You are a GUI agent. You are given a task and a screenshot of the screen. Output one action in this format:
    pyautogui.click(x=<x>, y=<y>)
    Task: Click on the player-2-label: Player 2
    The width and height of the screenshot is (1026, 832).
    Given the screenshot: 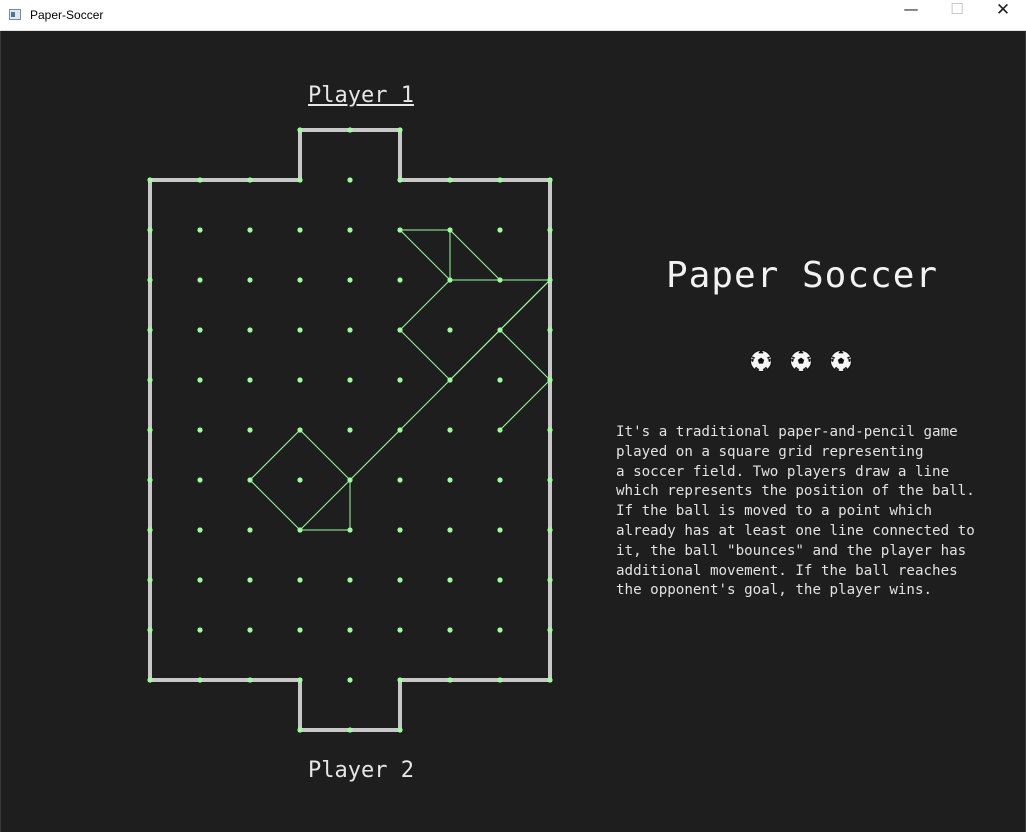 What is the action you would take?
    pyautogui.click(x=361, y=770)
    